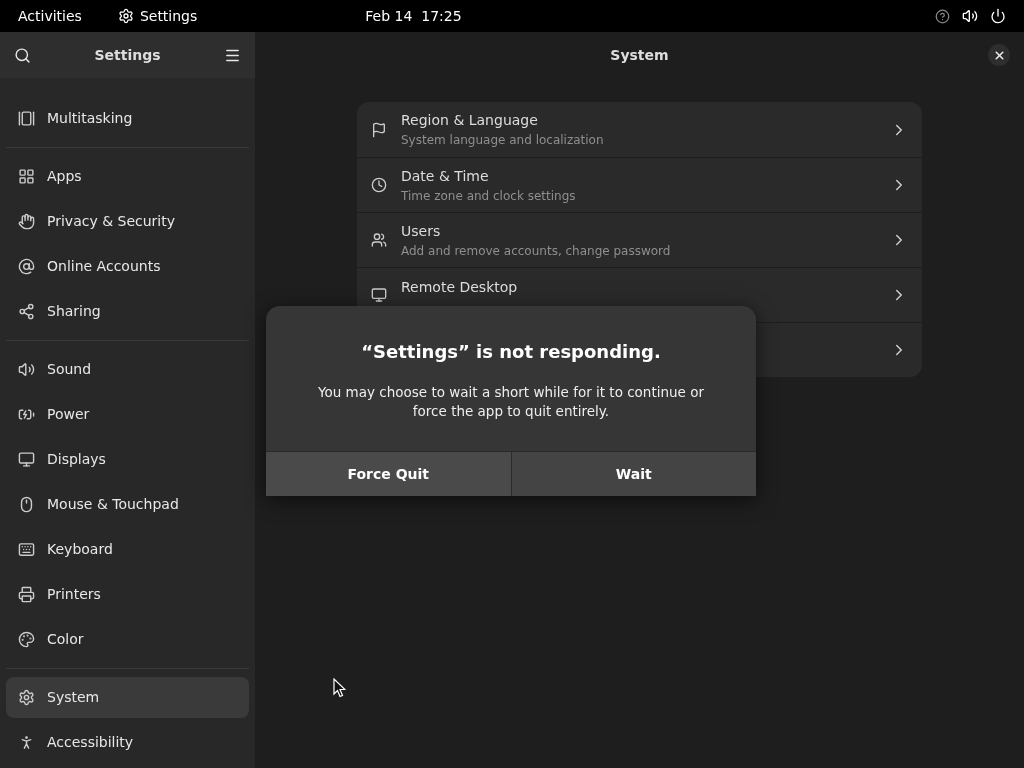  What do you see at coordinates (413, 16) in the screenshot?
I see `clock: Feb 14 17:25` at bounding box center [413, 16].